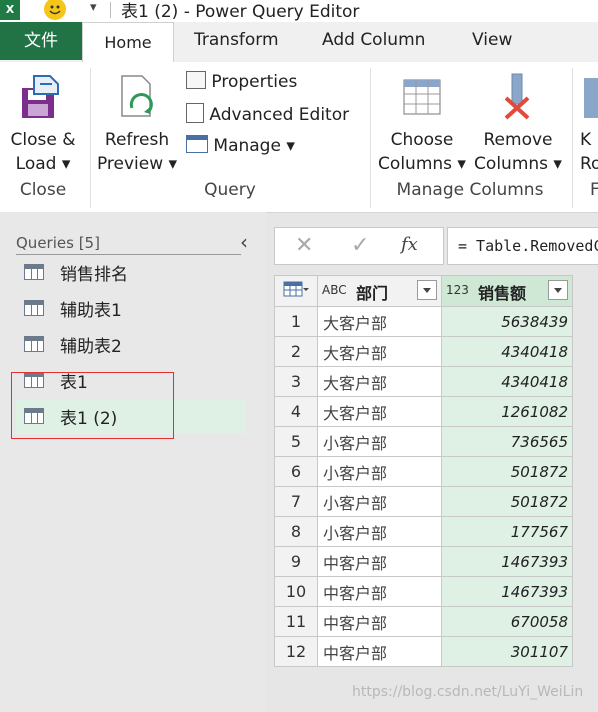  I want to click on remove-columns-button: Remove Columns ▾, so click(518, 123).